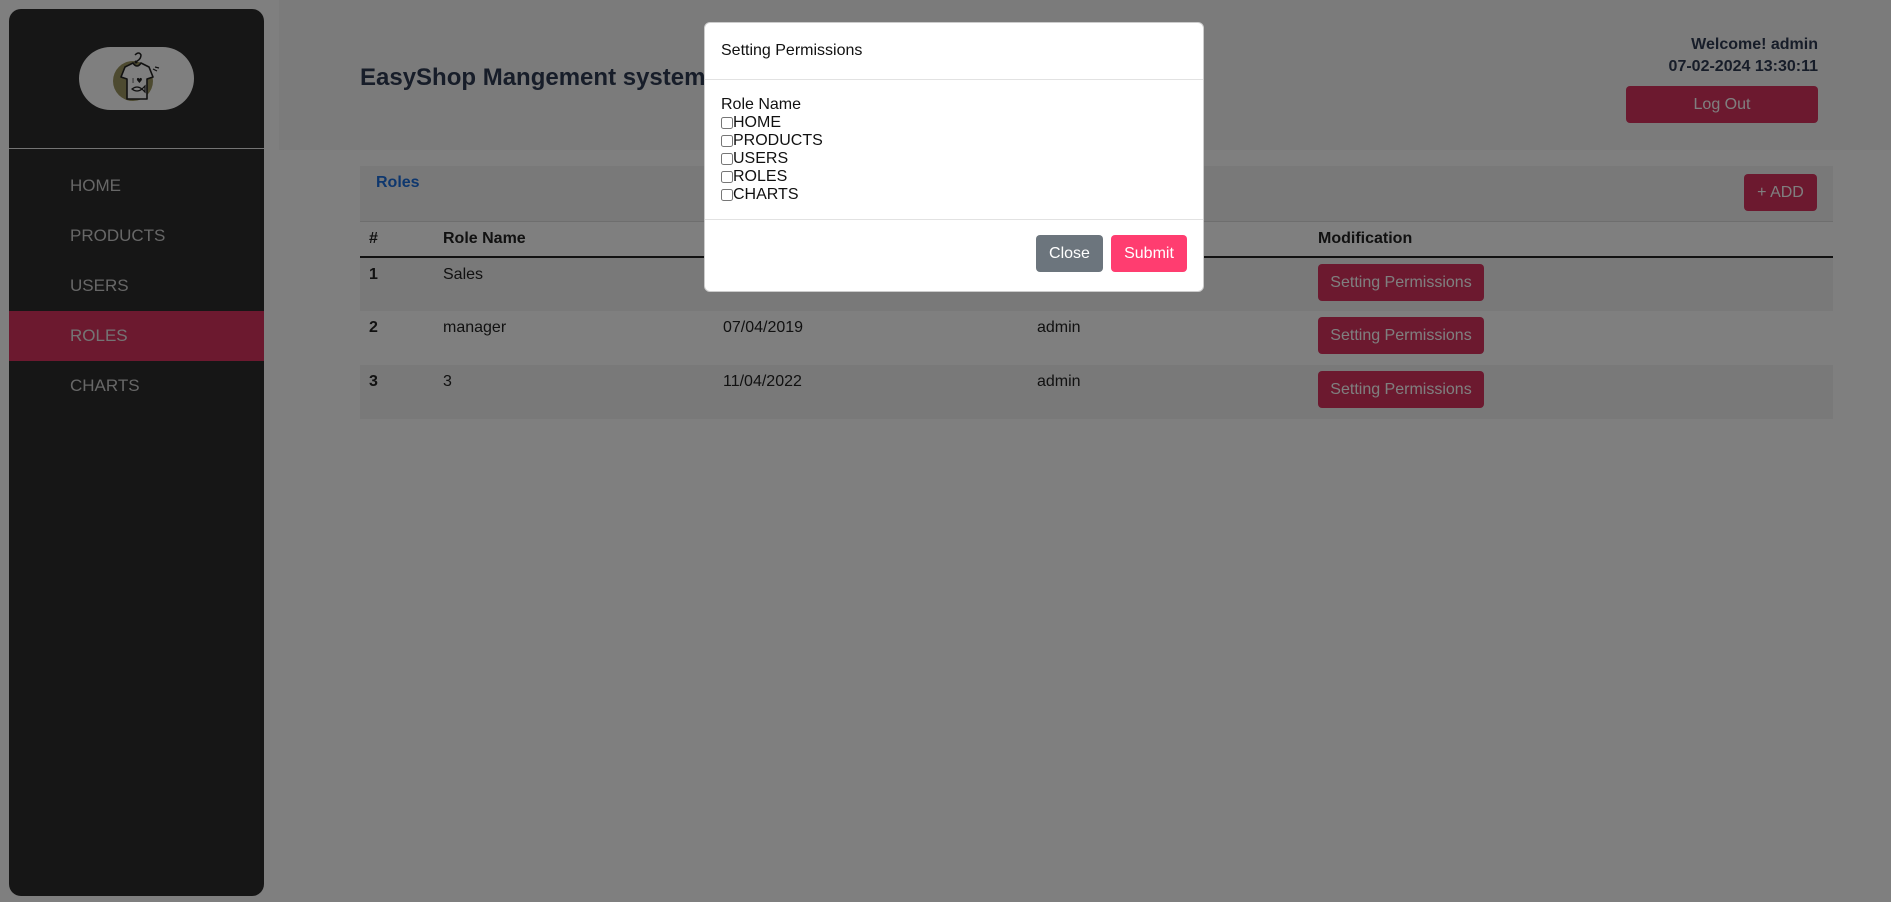  Describe the element at coordinates (1149, 253) in the screenshot. I see `submit-button: Submit` at that location.